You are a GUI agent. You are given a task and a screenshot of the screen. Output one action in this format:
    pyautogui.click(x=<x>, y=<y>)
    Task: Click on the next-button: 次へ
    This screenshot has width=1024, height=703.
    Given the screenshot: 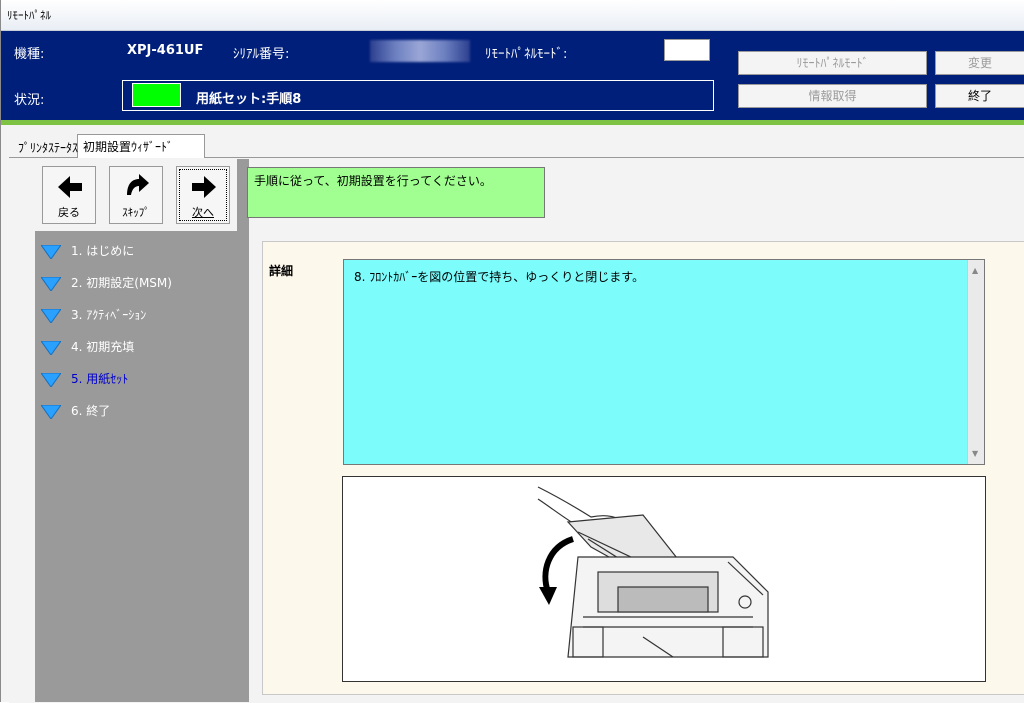 What is the action you would take?
    pyautogui.click(x=203, y=195)
    